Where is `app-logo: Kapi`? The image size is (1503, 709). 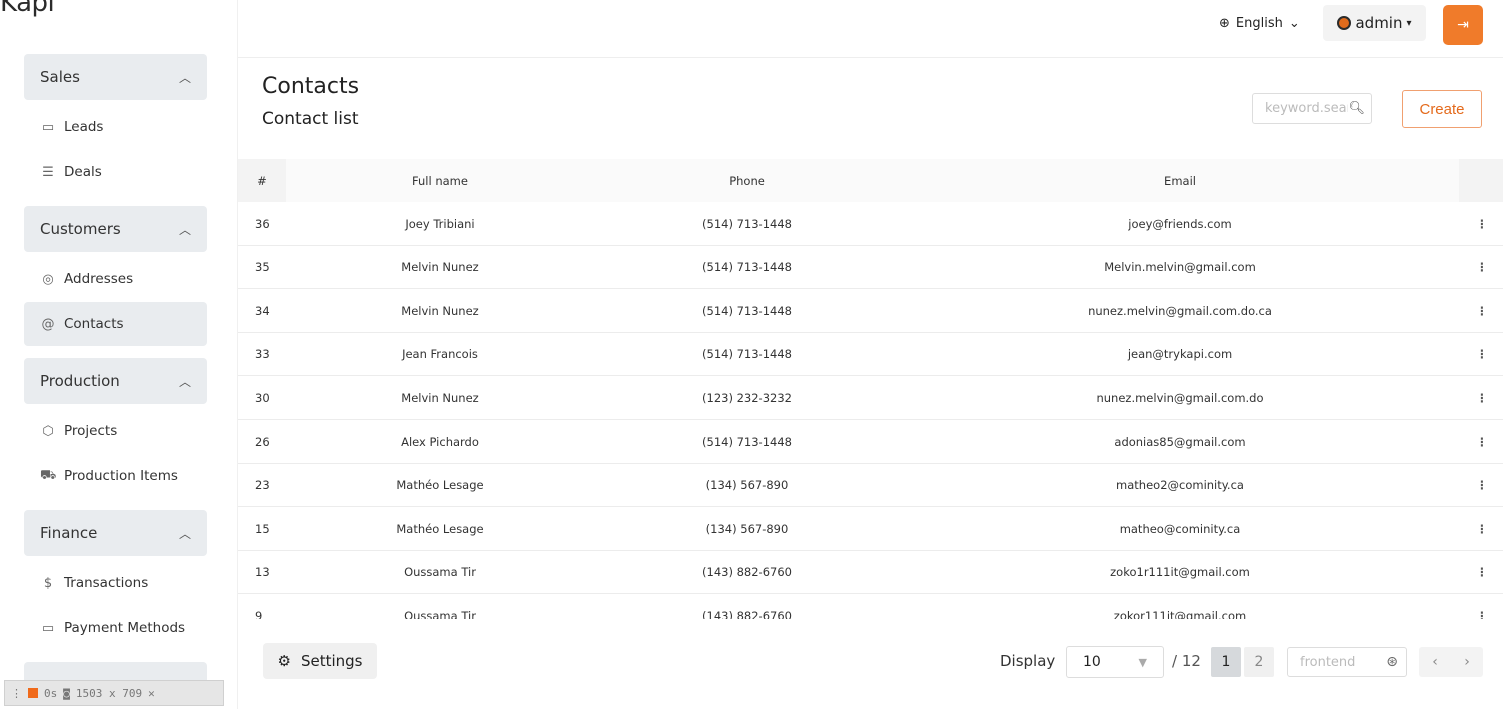 app-logo: Kapi is located at coordinates (27, 9).